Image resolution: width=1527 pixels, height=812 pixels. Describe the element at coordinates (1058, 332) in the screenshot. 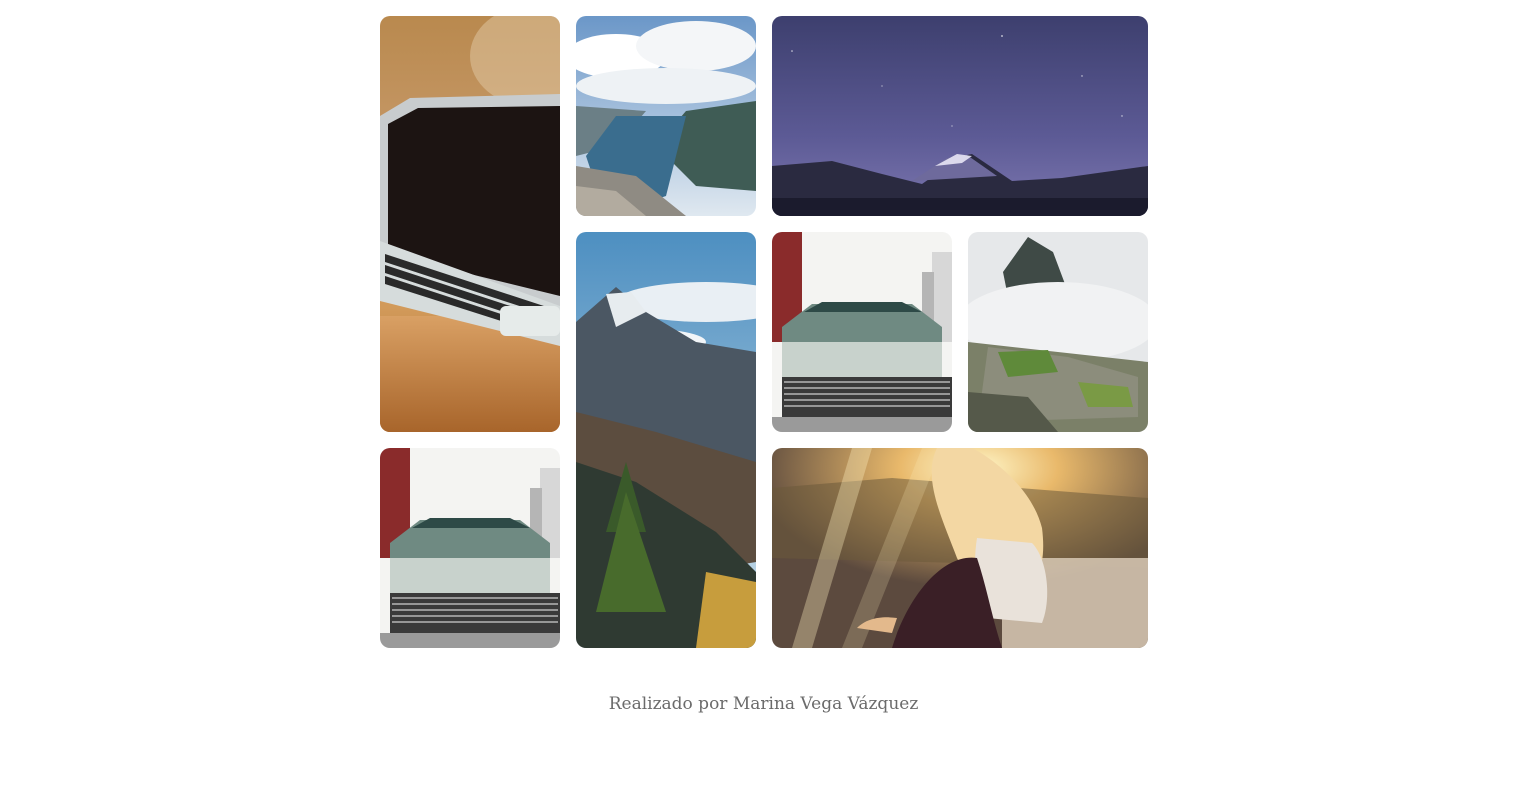

I see `gallery-image-misty-ruins` at that location.